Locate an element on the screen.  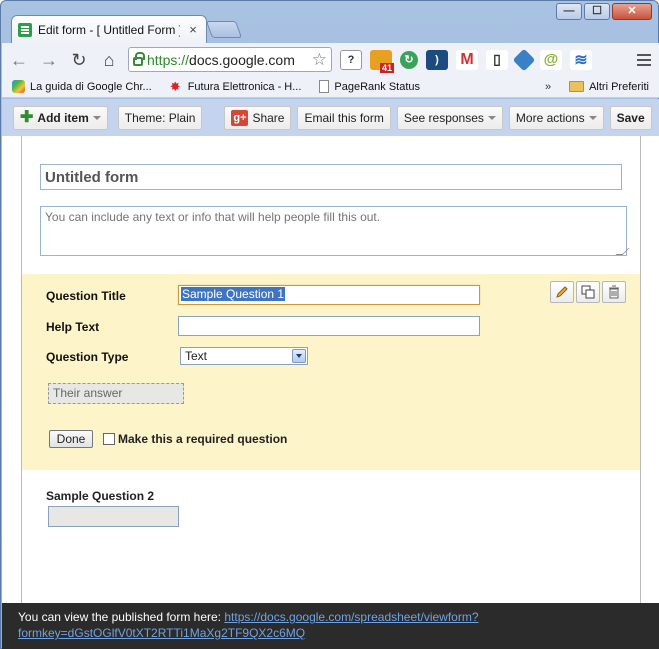
form-description-input is located at coordinates (333, 231).